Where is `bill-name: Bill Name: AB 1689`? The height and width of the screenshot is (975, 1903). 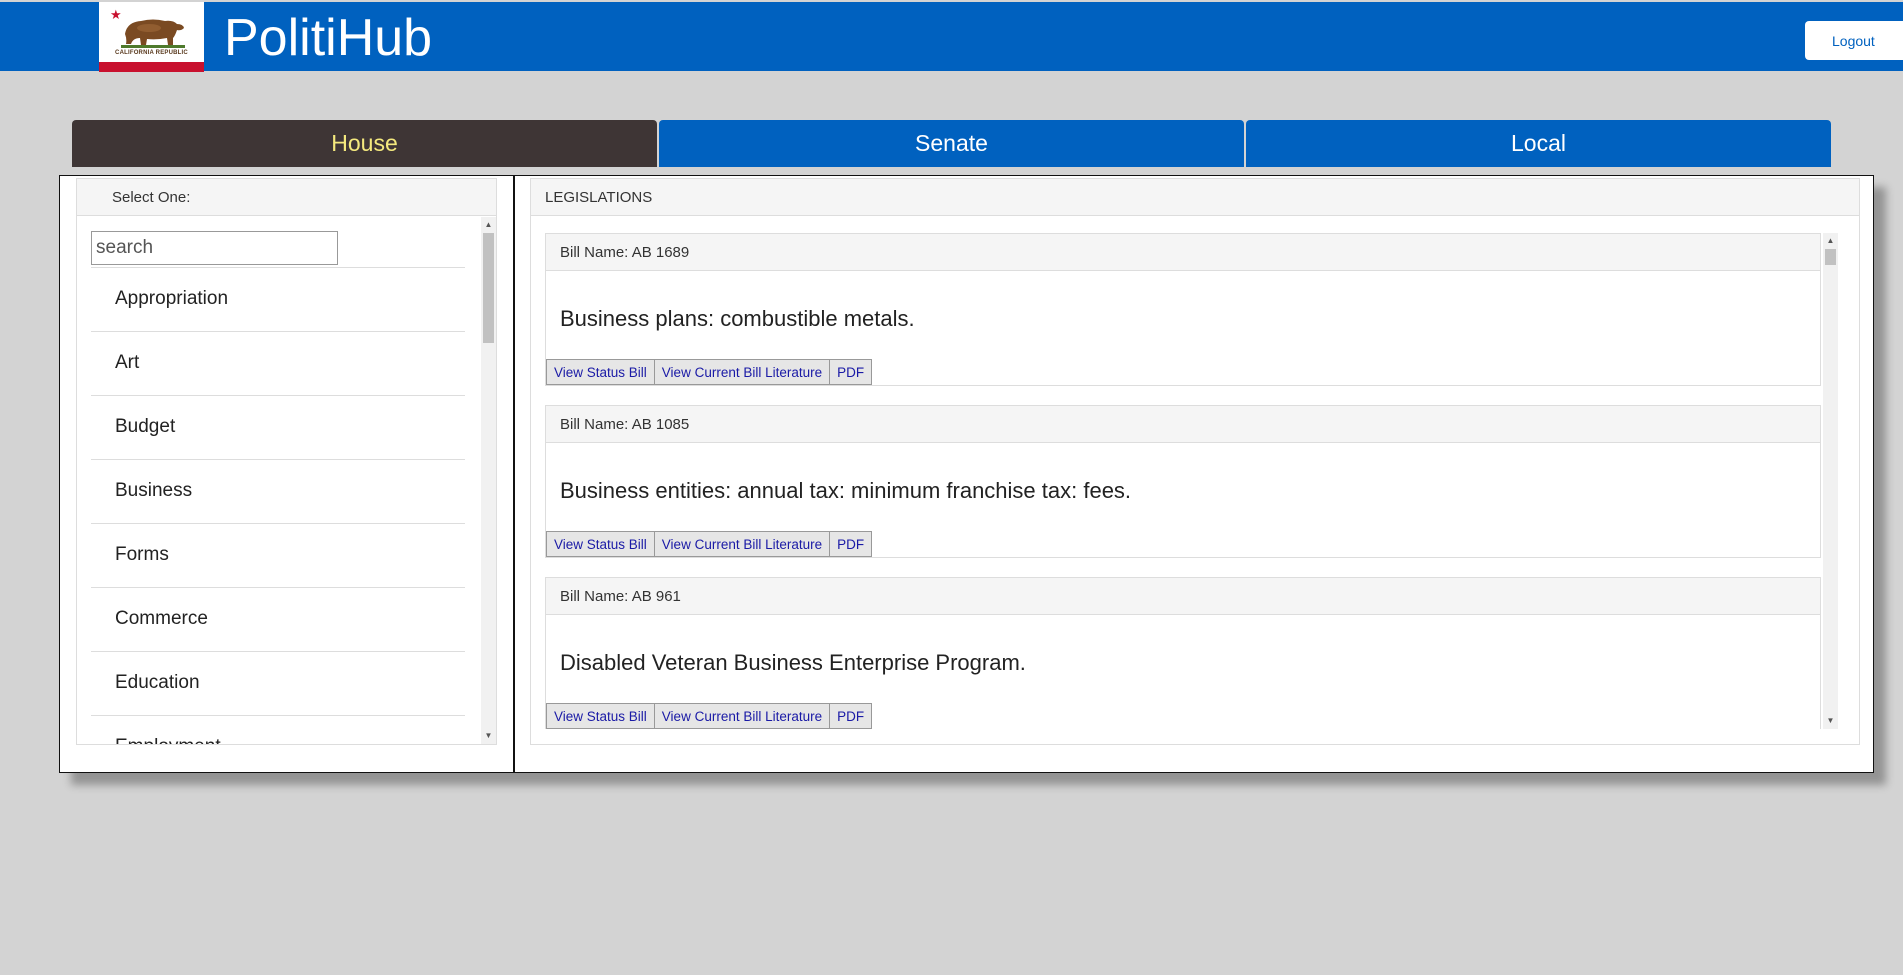 bill-name: Bill Name: AB 1689 is located at coordinates (1183, 252).